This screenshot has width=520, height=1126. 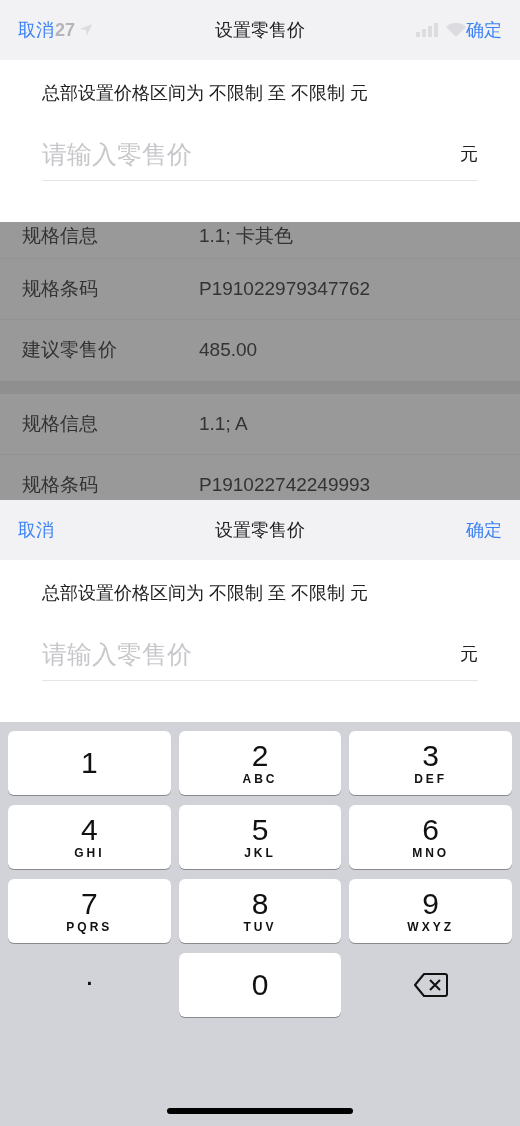 What do you see at coordinates (89, 837) in the screenshot?
I see `keyboard-key: 4 GHI` at bounding box center [89, 837].